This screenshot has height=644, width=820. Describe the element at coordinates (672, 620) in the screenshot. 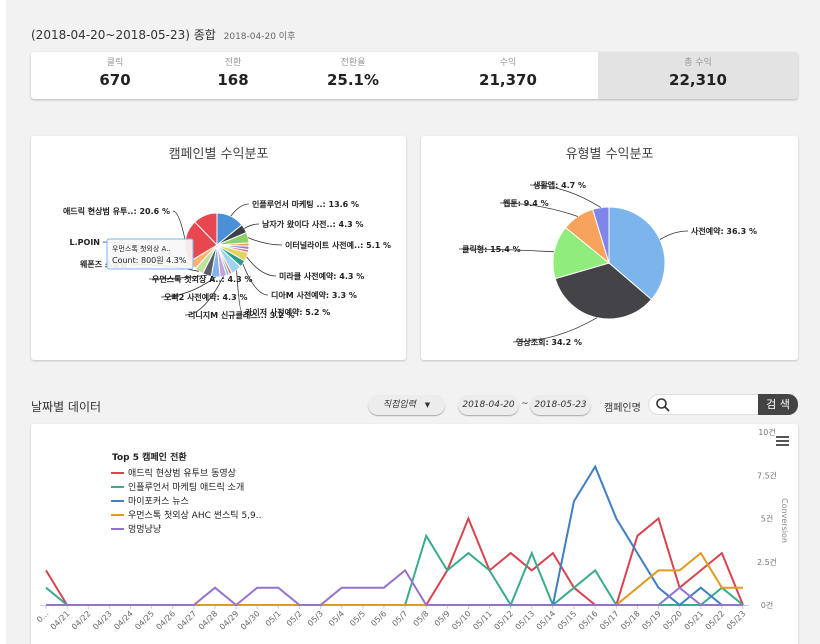

I see `x-tick-label: 05/20` at that location.